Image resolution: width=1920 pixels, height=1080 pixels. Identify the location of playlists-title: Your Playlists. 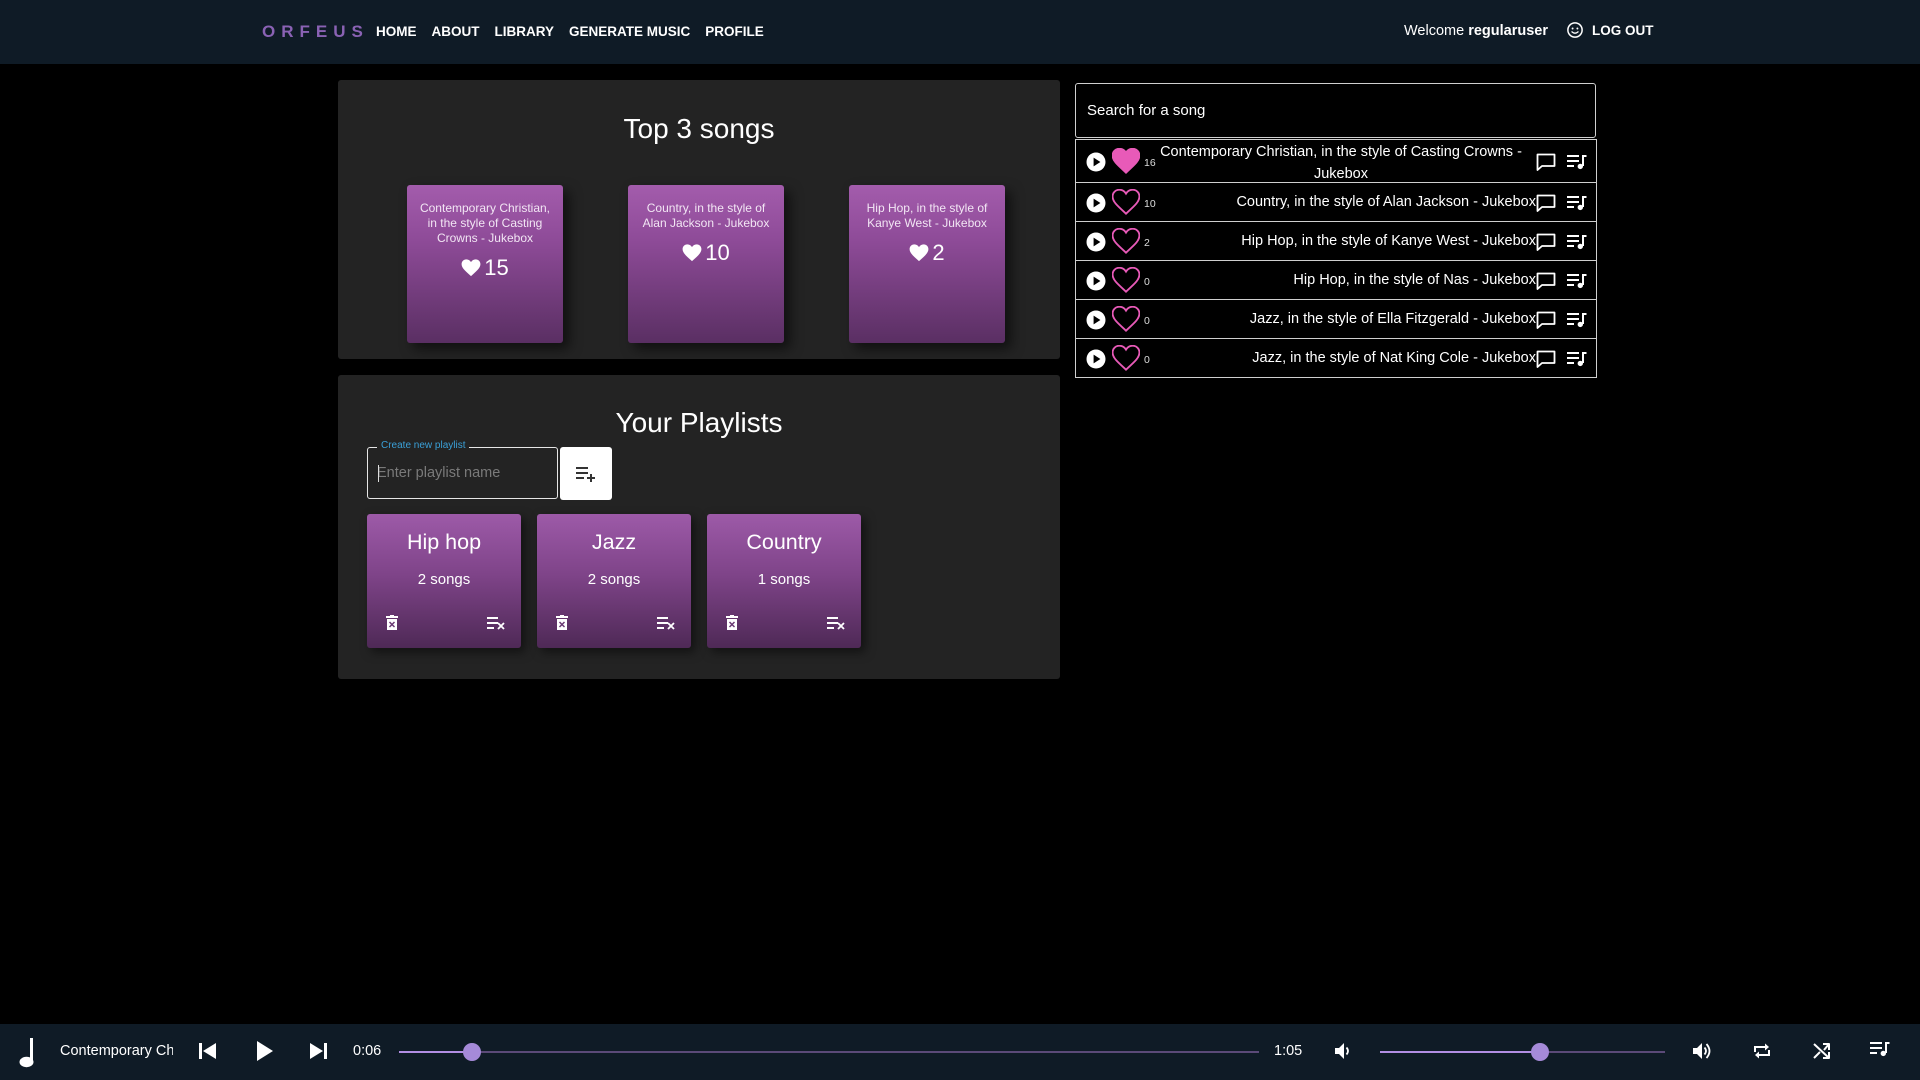
(699, 422).